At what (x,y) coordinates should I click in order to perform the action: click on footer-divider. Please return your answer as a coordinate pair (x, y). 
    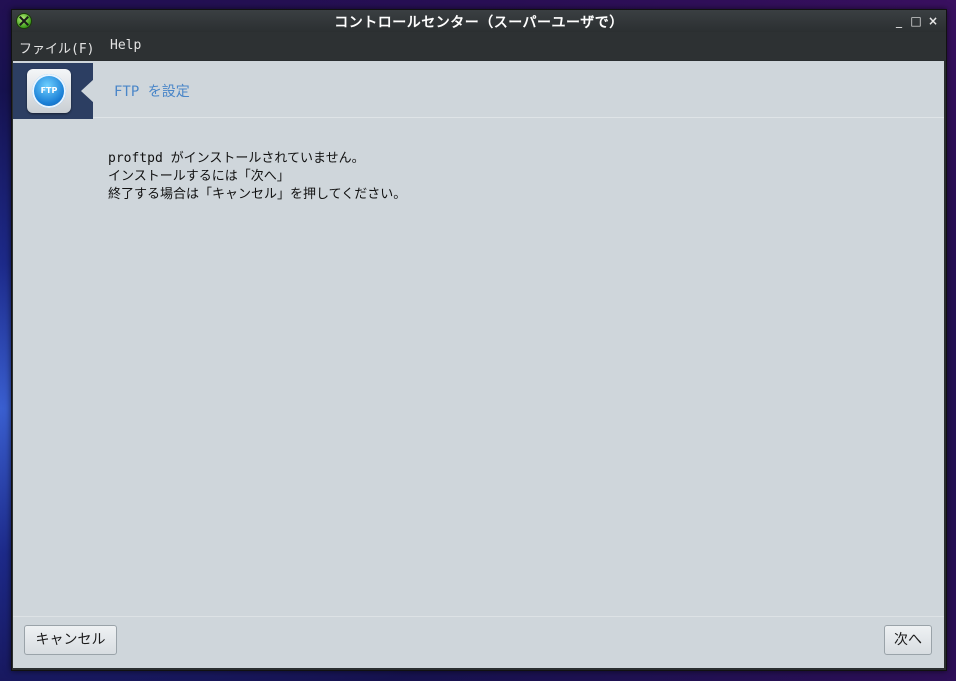
    Looking at the image, I should click on (478, 616).